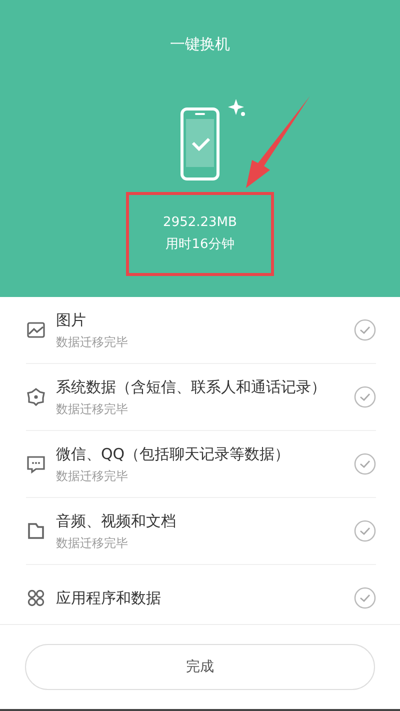  What do you see at coordinates (109, 598) in the screenshot?
I see `item-title: 应用程序和数据` at bounding box center [109, 598].